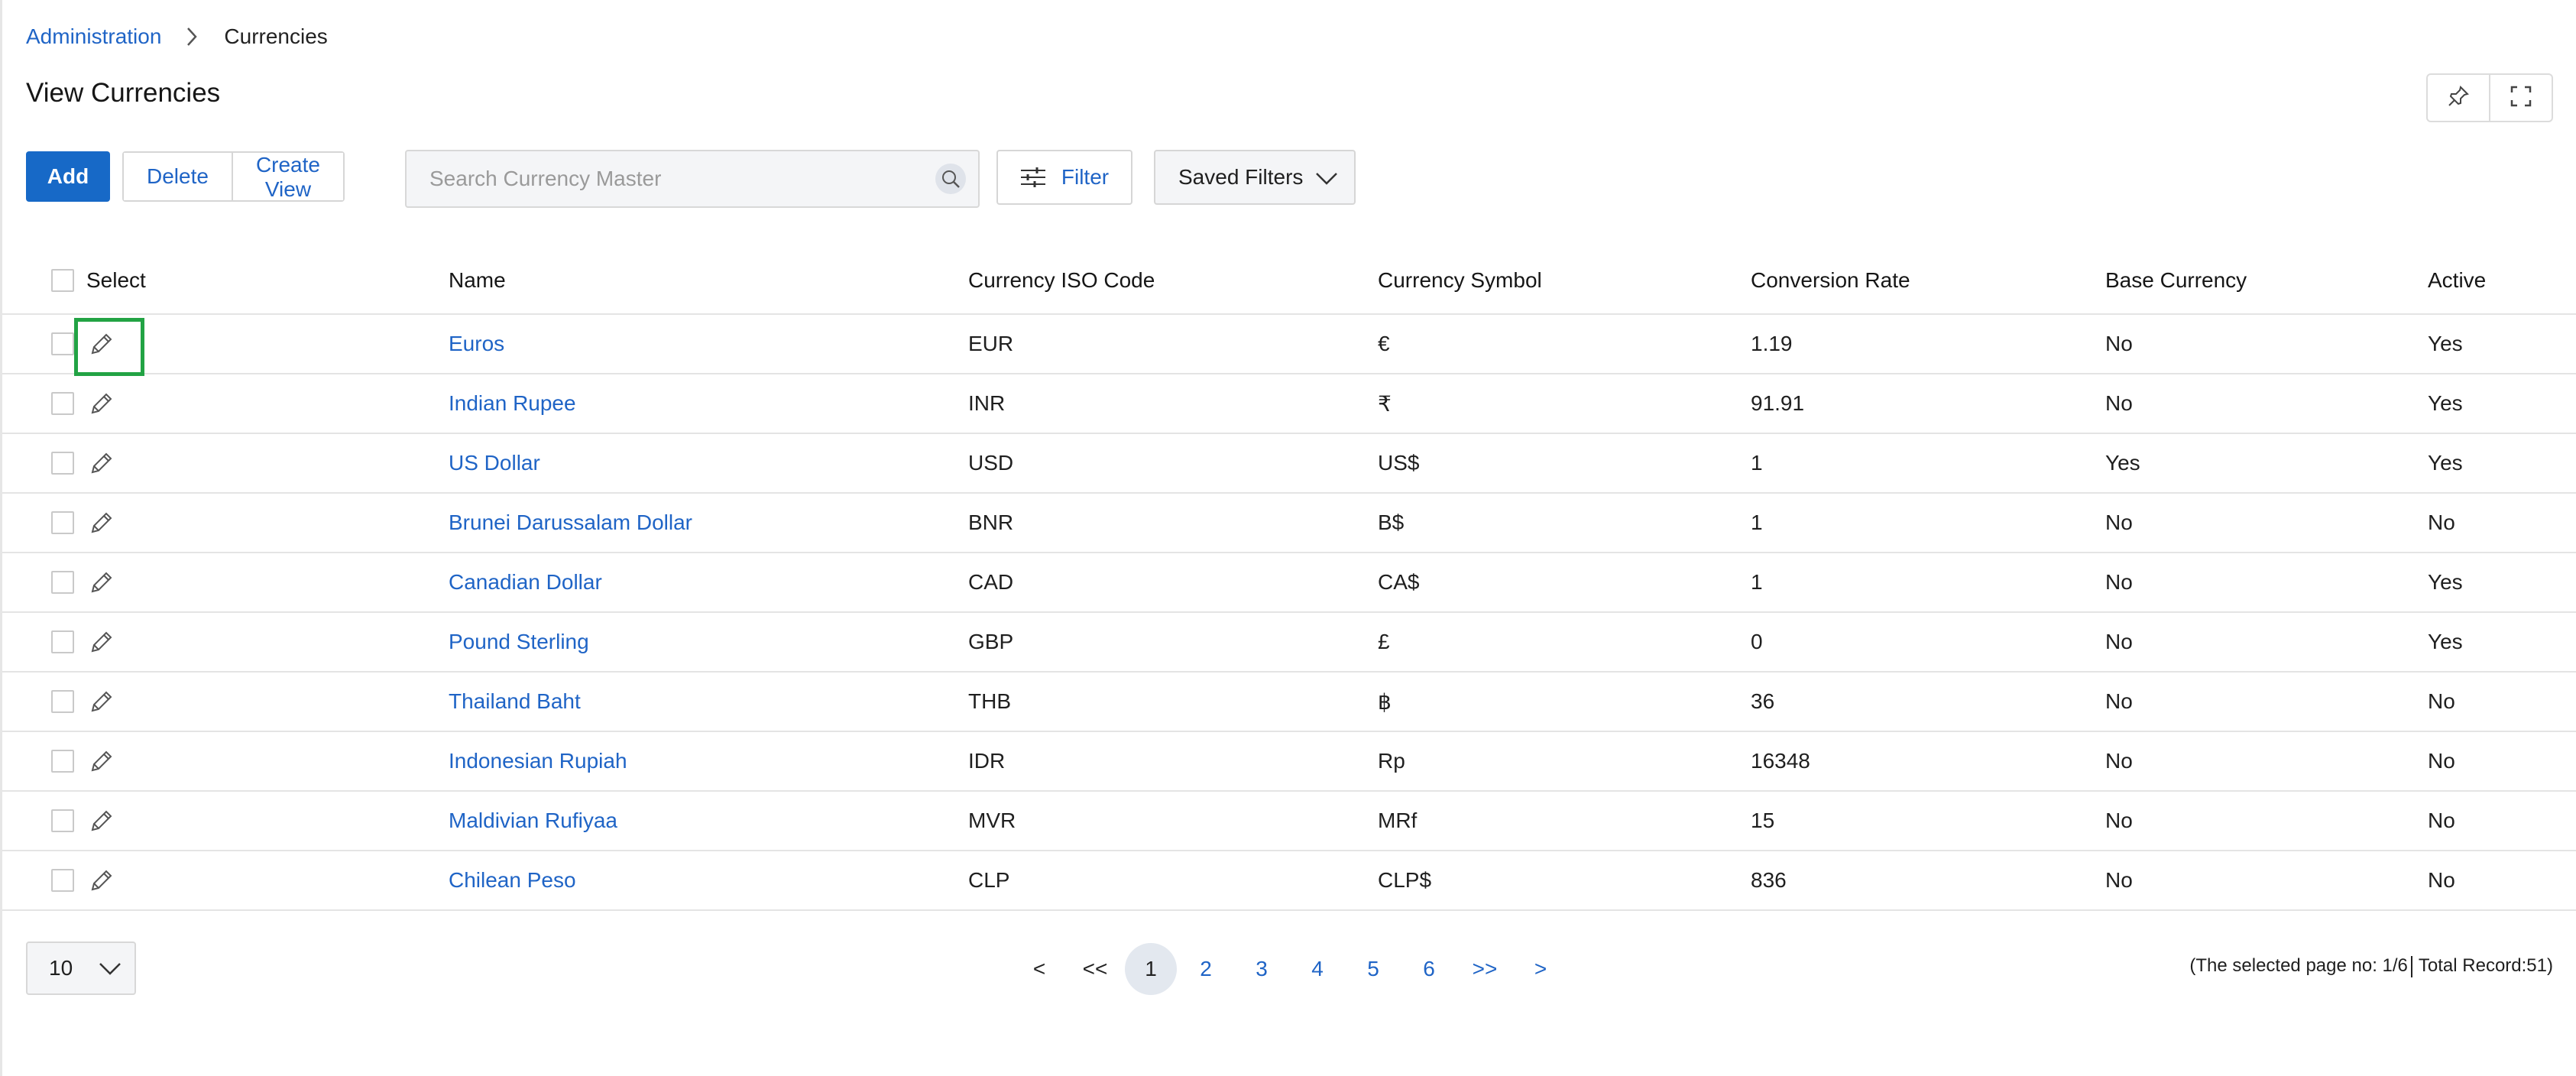 The image size is (2576, 1076). What do you see at coordinates (1289, 642) in the screenshot?
I see `table-row: Pound Sterling GBP £0 No Yes` at bounding box center [1289, 642].